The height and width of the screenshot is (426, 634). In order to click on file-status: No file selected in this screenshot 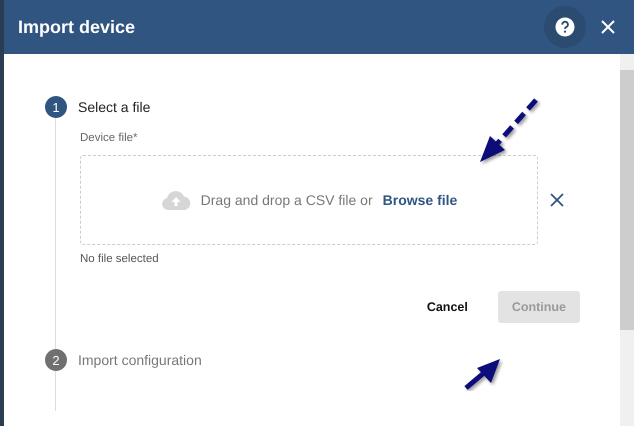, I will do `click(120, 259)`.